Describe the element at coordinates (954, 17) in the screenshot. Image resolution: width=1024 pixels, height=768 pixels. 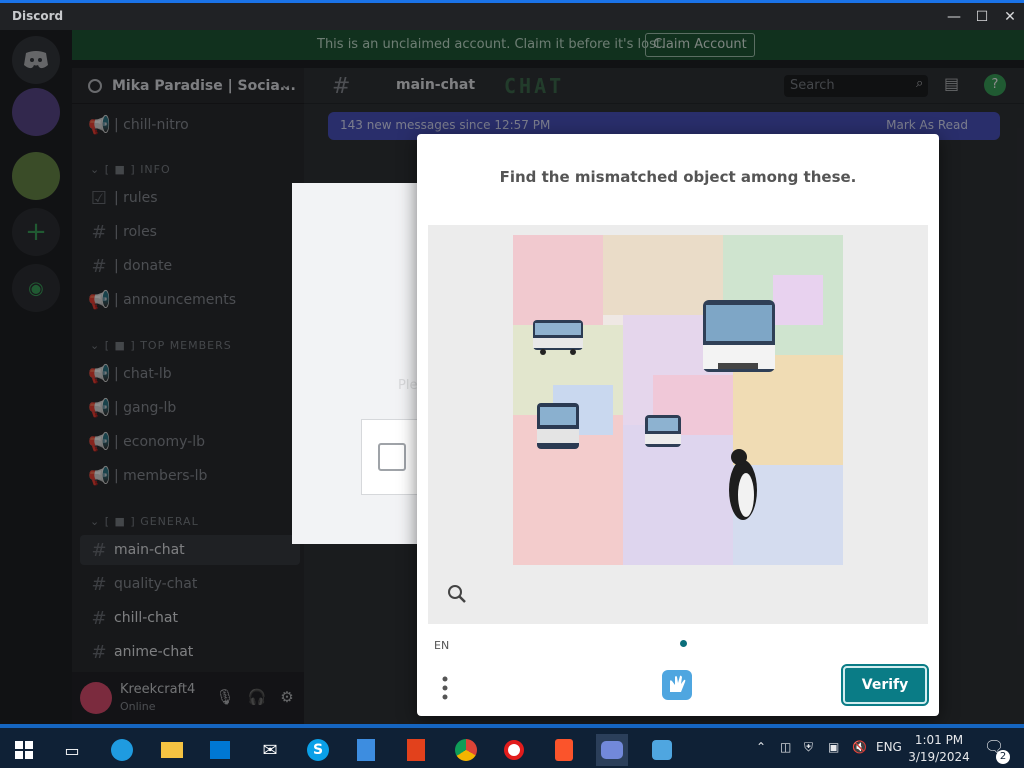
I see `minimize-button: —` at that location.